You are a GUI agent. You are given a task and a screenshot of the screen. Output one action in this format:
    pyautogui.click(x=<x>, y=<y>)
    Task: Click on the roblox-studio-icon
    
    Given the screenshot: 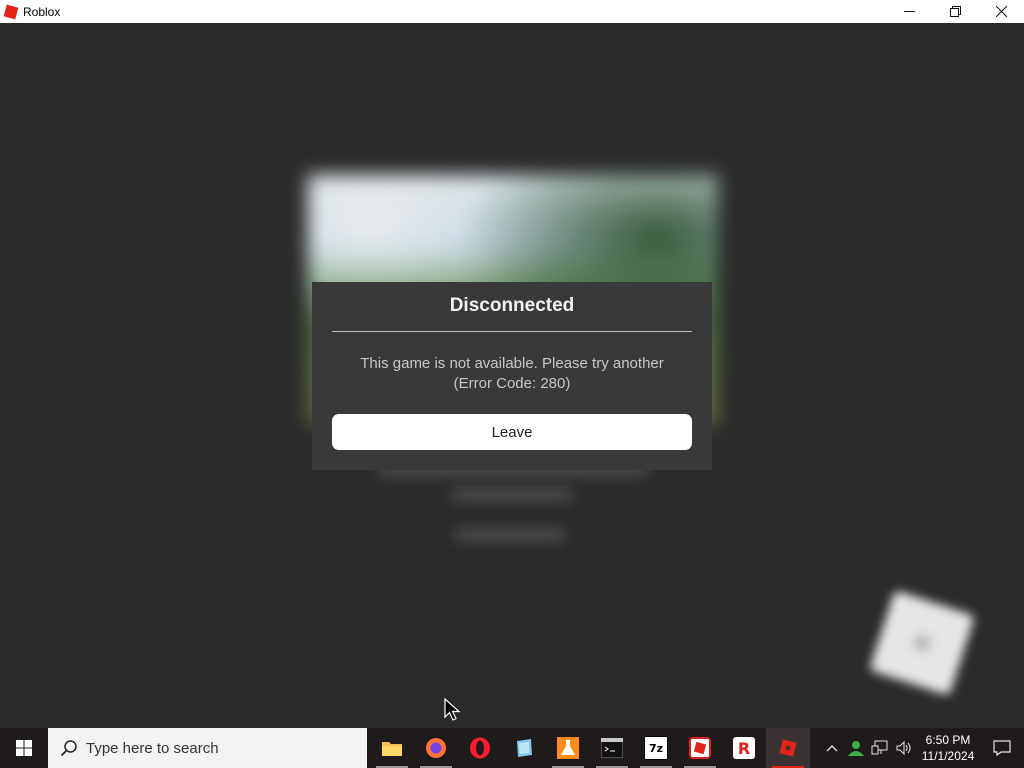 What is the action you would take?
    pyautogui.click(x=700, y=748)
    